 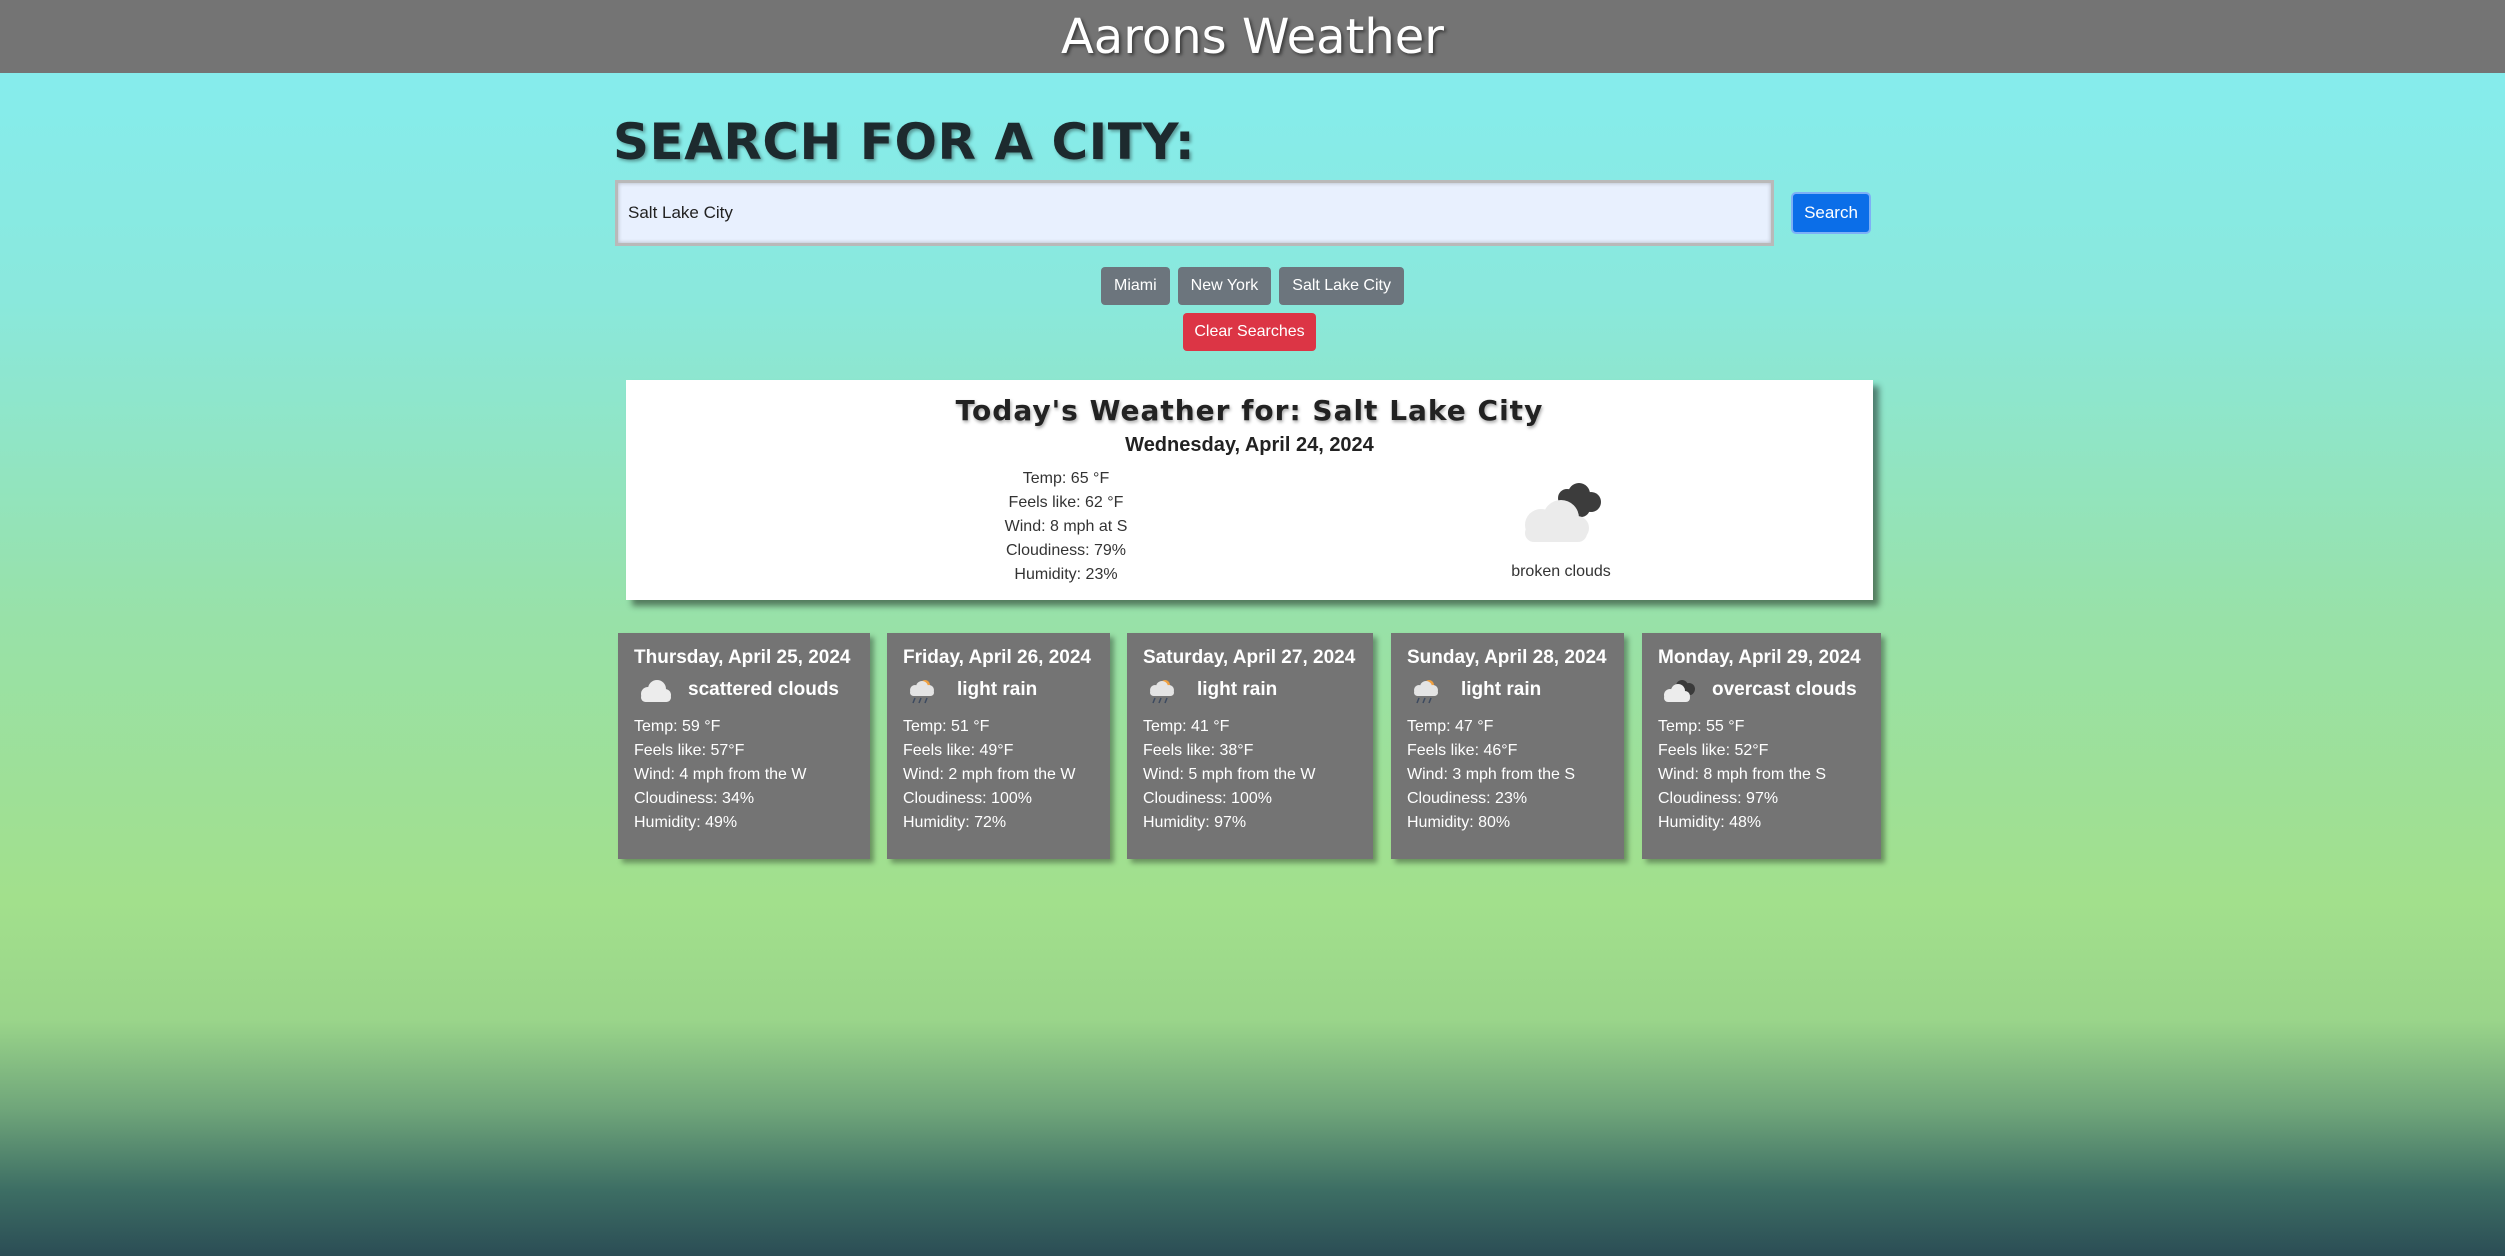 I want to click on forecast-feels-like: Feels like: 52°F, so click(x=1713, y=750).